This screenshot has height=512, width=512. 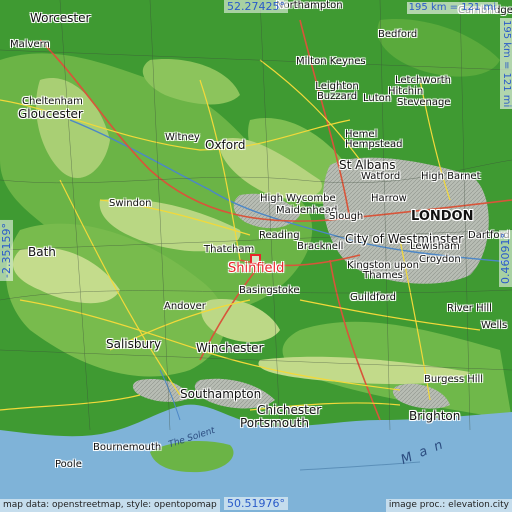 What do you see at coordinates (373, 297) in the screenshot?
I see `place-label-guildford: Guildford` at bounding box center [373, 297].